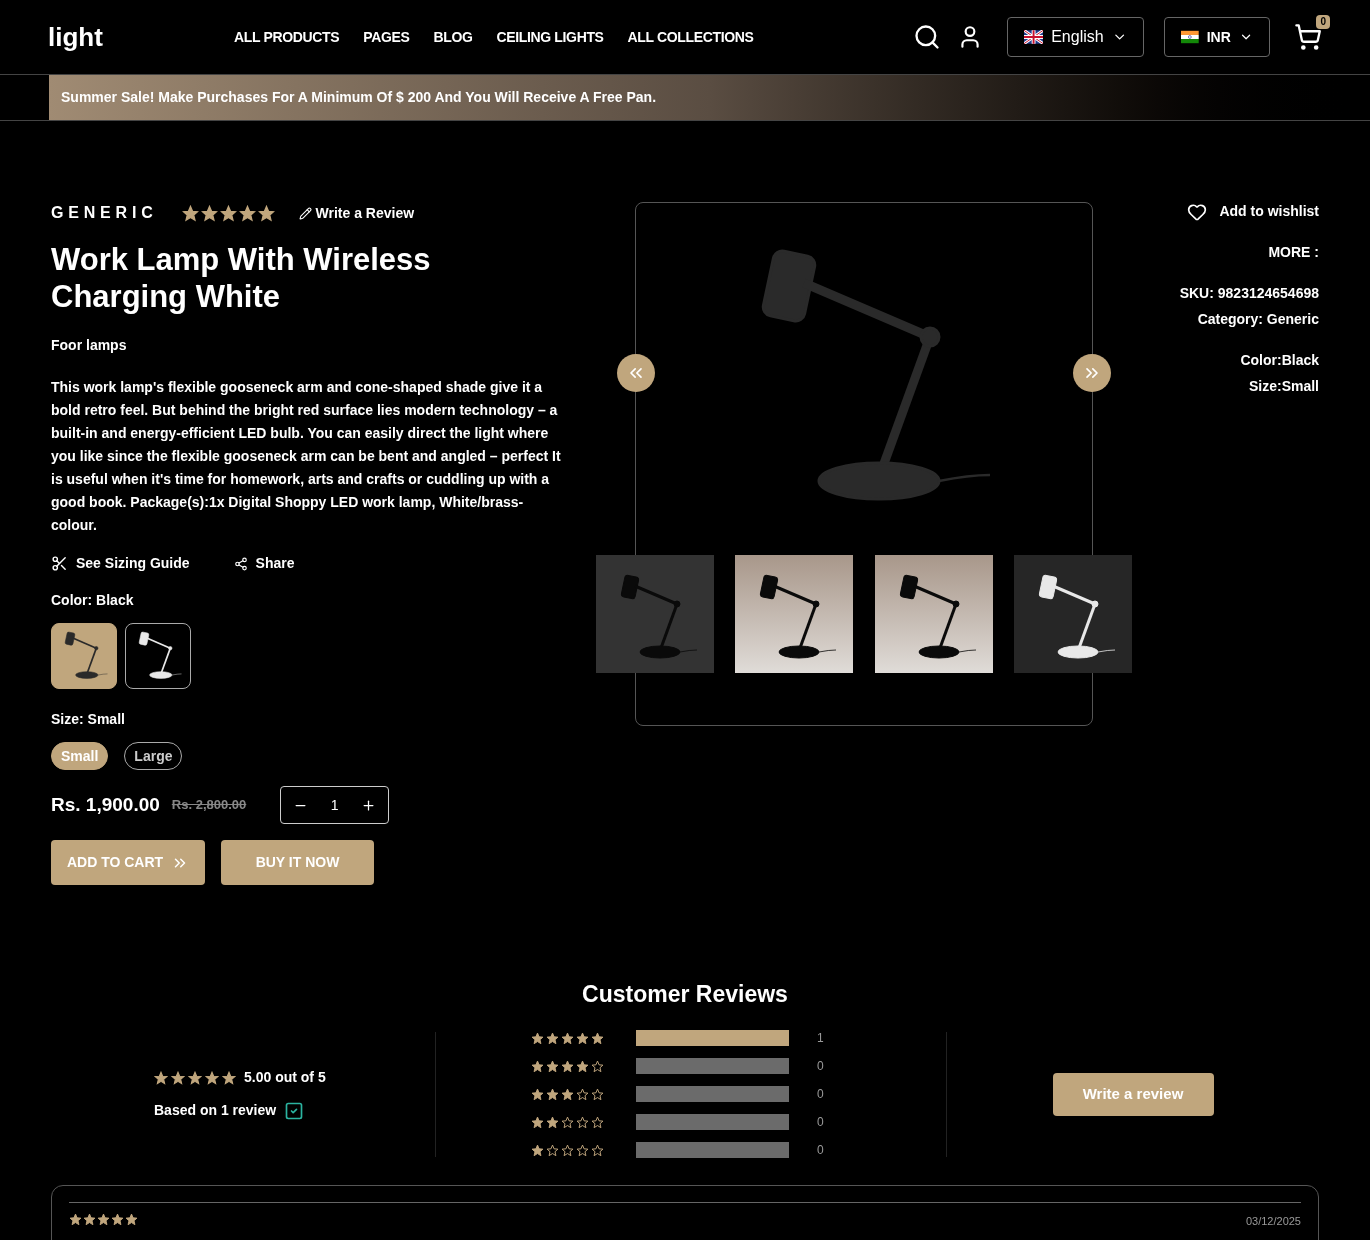 Image resolution: width=1370 pixels, height=1240 pixels. What do you see at coordinates (1075, 37) in the screenshot?
I see `language-dropdown: English` at bounding box center [1075, 37].